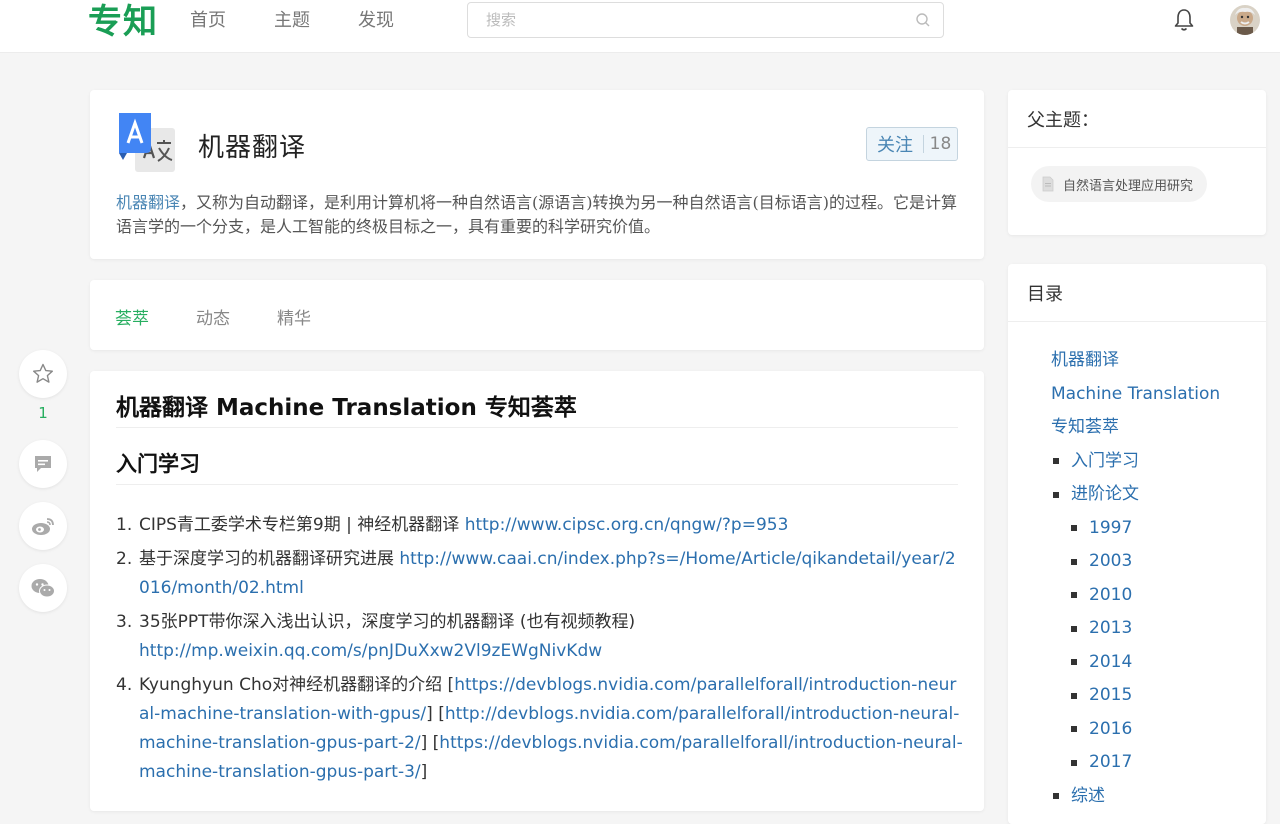  I want to click on article-title: 机器翻译 Machine Translation 专知荟萃, so click(346, 408).